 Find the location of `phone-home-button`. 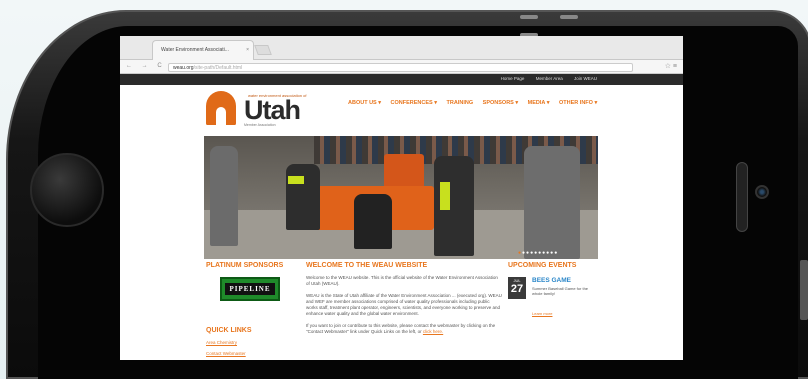

phone-home-button is located at coordinates (67, 190).